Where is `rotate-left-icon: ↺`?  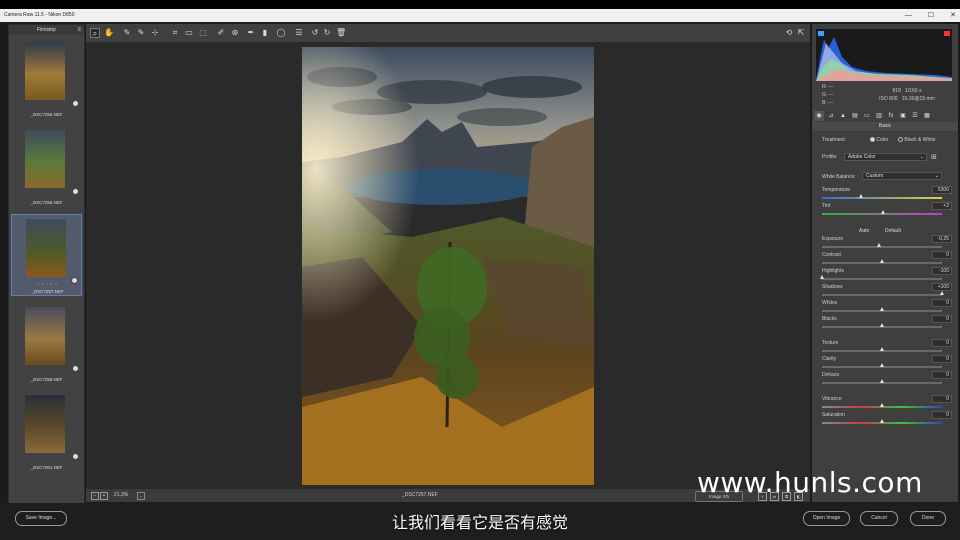
rotate-left-icon: ↺ is located at coordinates (315, 33).